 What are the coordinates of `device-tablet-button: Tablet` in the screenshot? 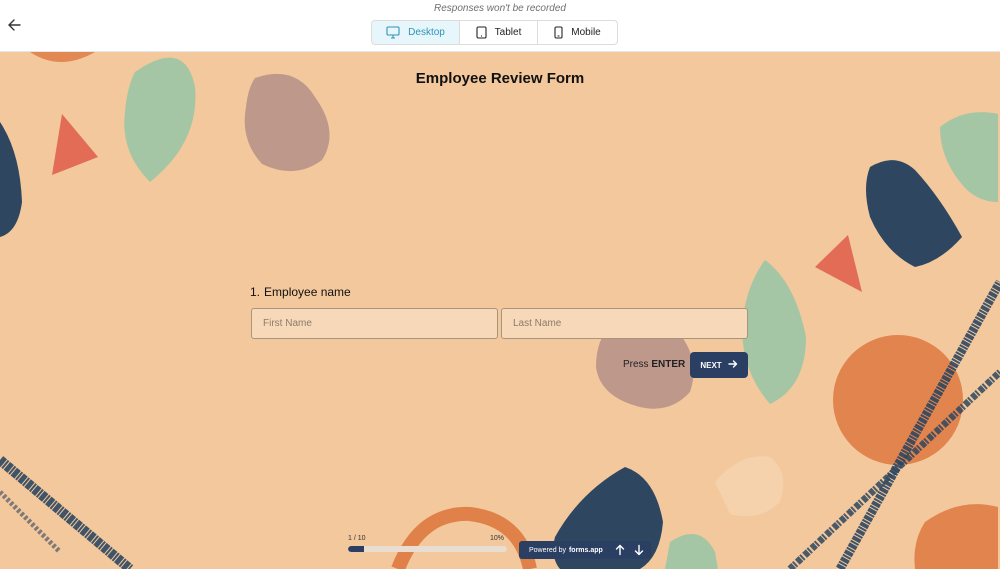 It's located at (499, 32).